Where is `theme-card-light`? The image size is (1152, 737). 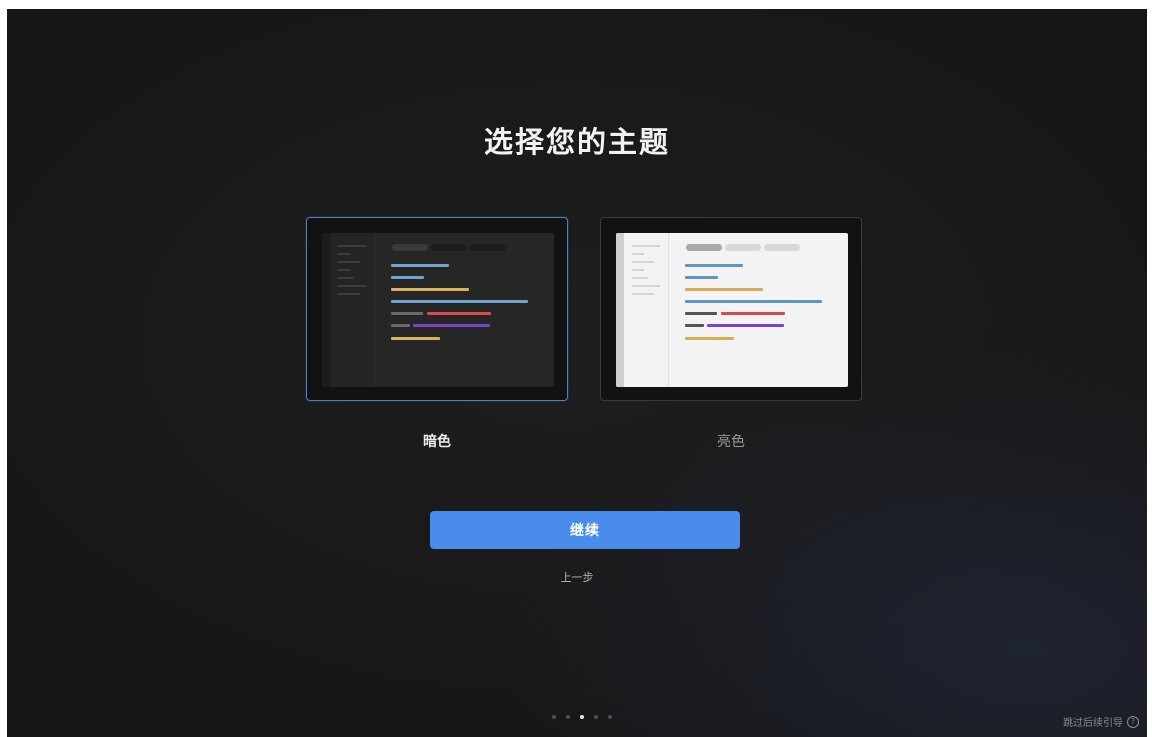
theme-card-light is located at coordinates (731, 309).